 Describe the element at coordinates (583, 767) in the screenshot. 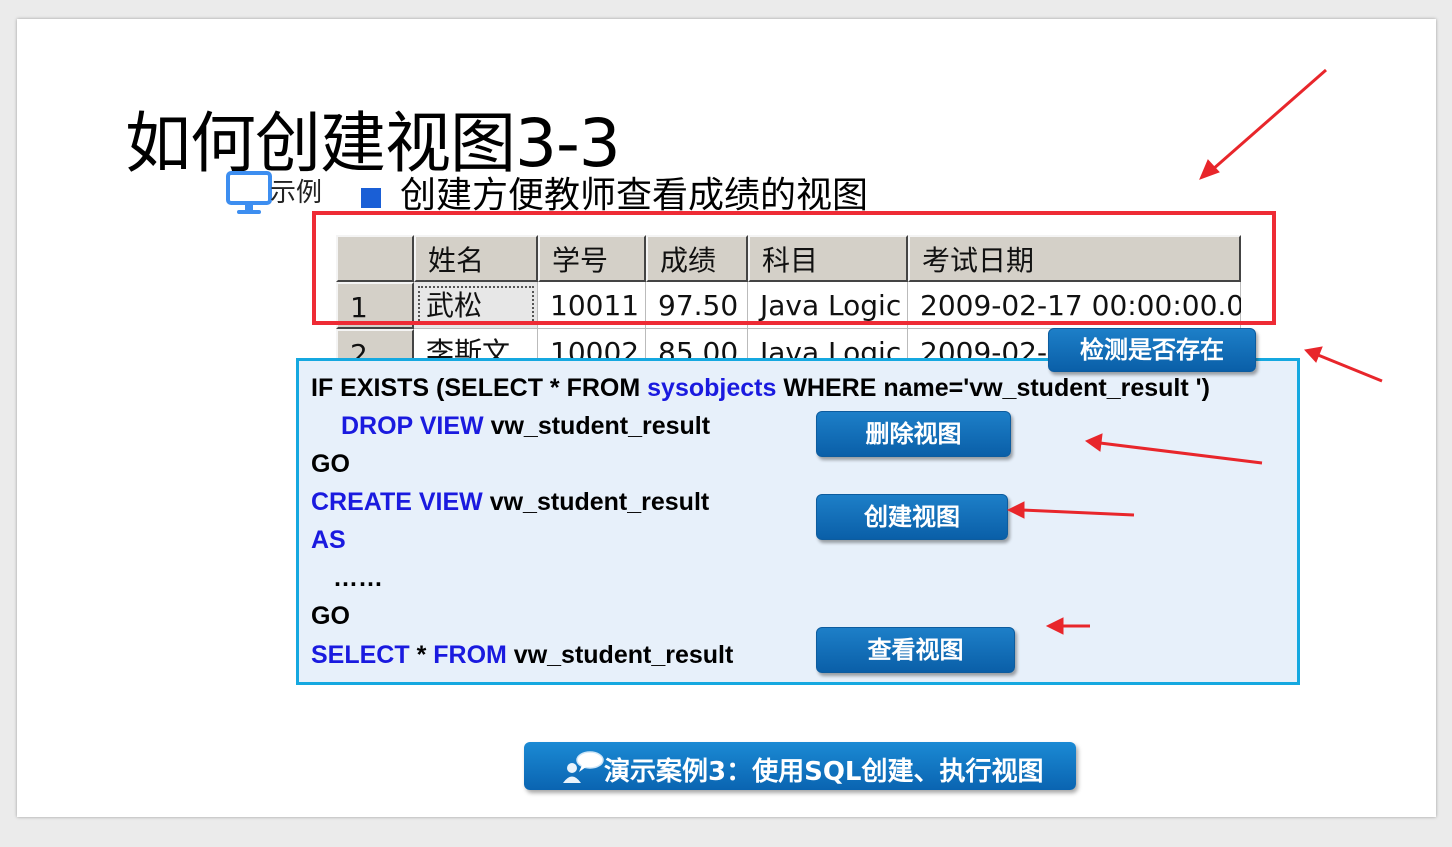

I see `presenter-speech-icon` at that location.